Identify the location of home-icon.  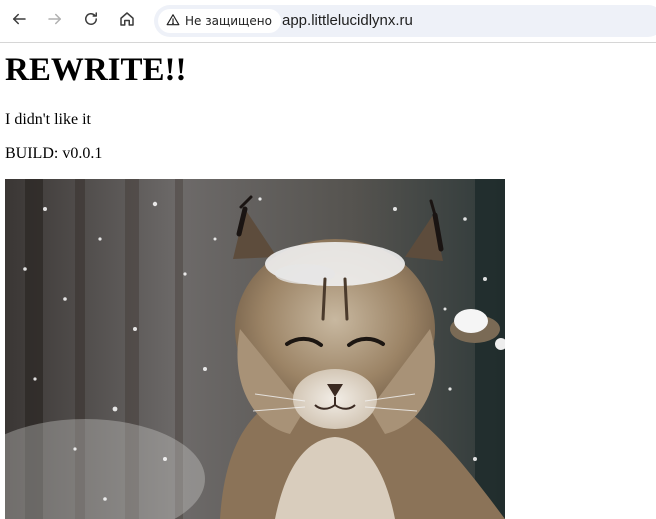
(127, 21).